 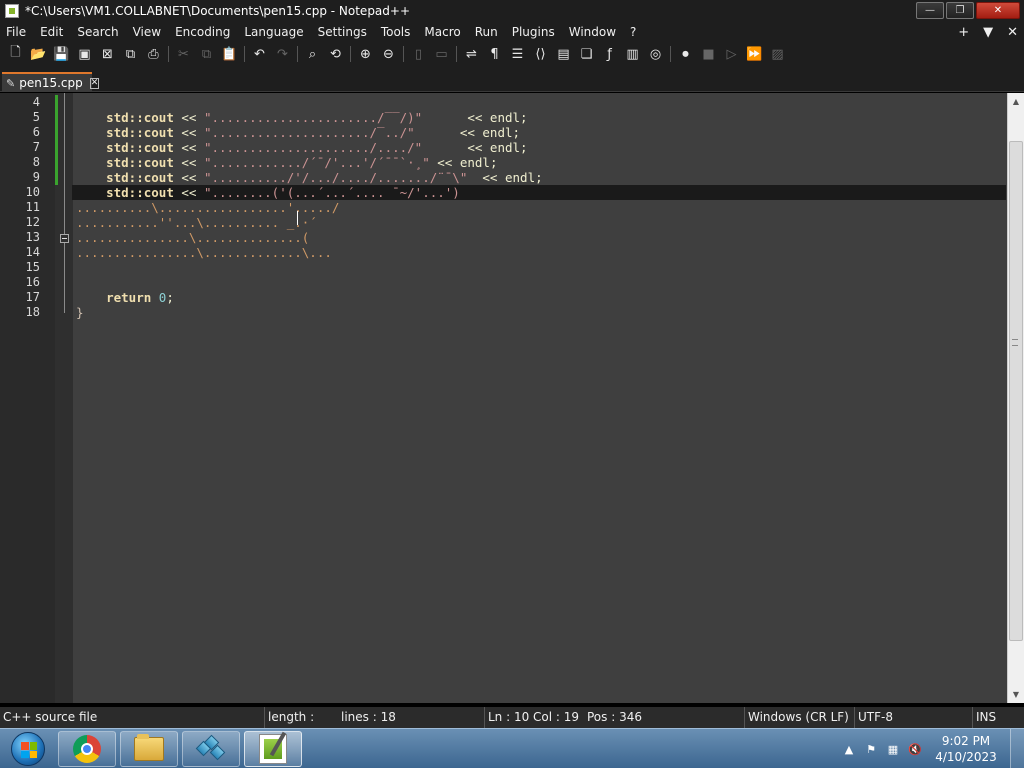 What do you see at coordinates (871, 749) in the screenshot?
I see `action-center-flag-icon: ⚑` at bounding box center [871, 749].